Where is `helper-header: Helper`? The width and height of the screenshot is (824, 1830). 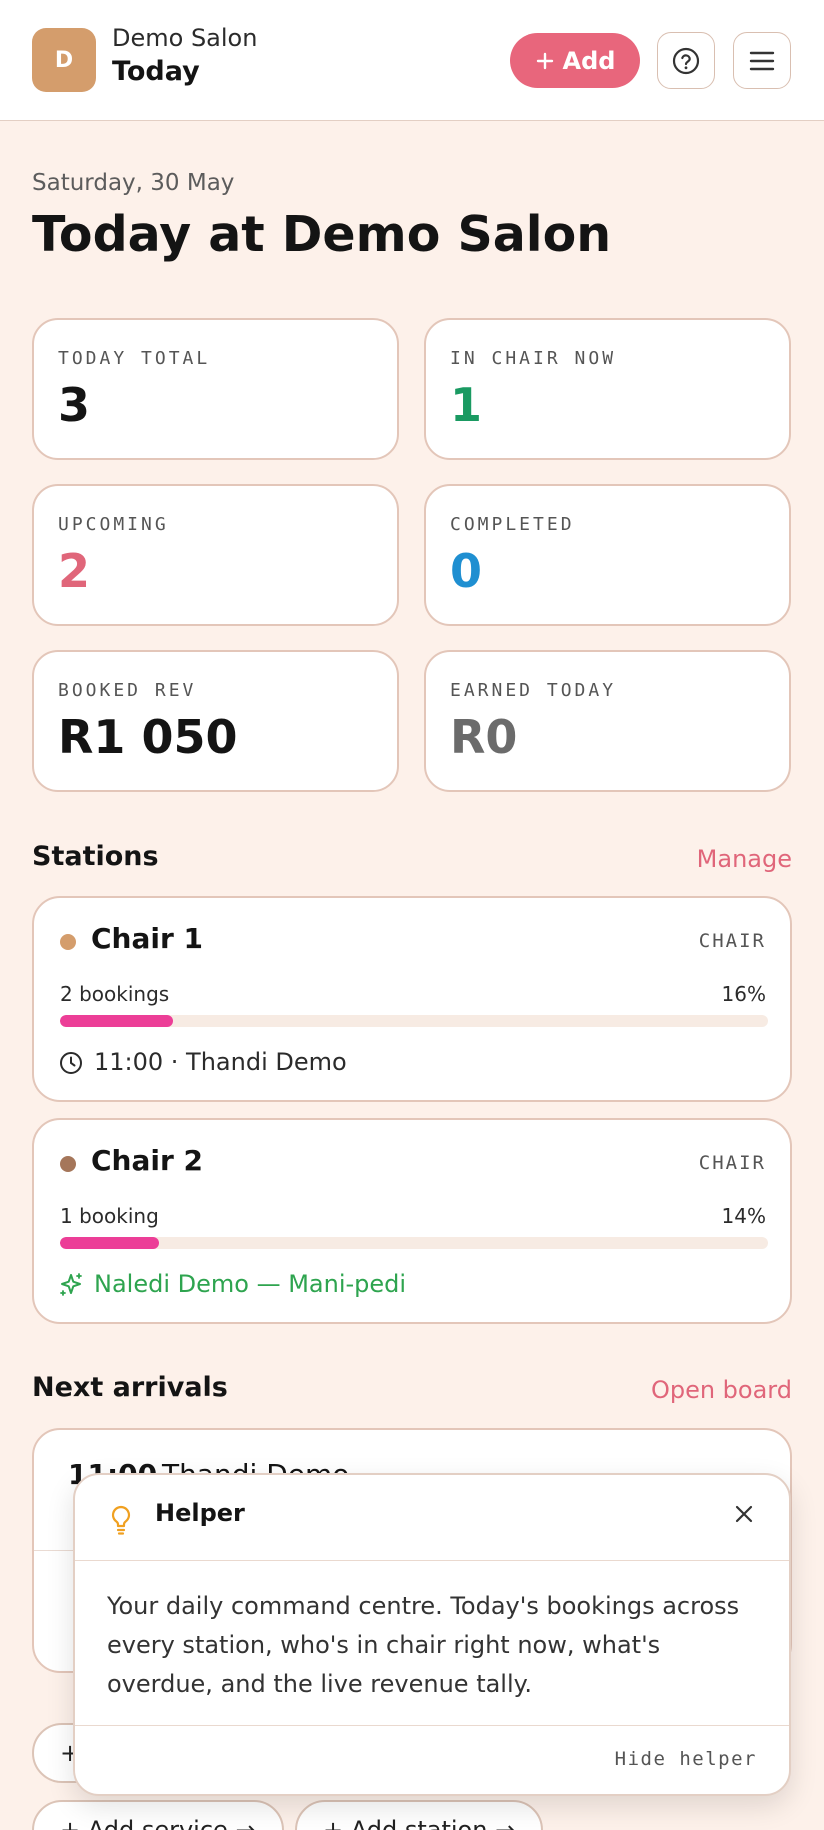
helper-header: Helper is located at coordinates (432, 1518).